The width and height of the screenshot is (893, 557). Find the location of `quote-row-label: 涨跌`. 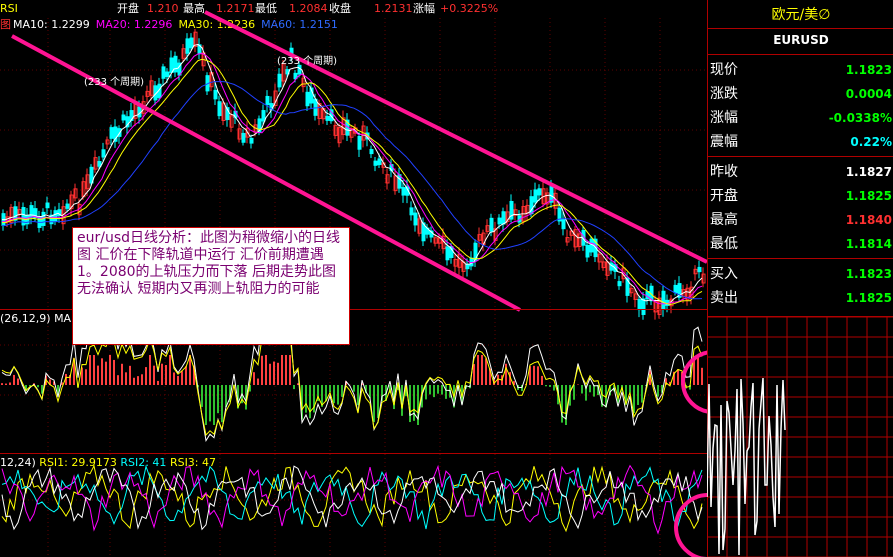

quote-row-label: 涨跌 is located at coordinates (724, 94).